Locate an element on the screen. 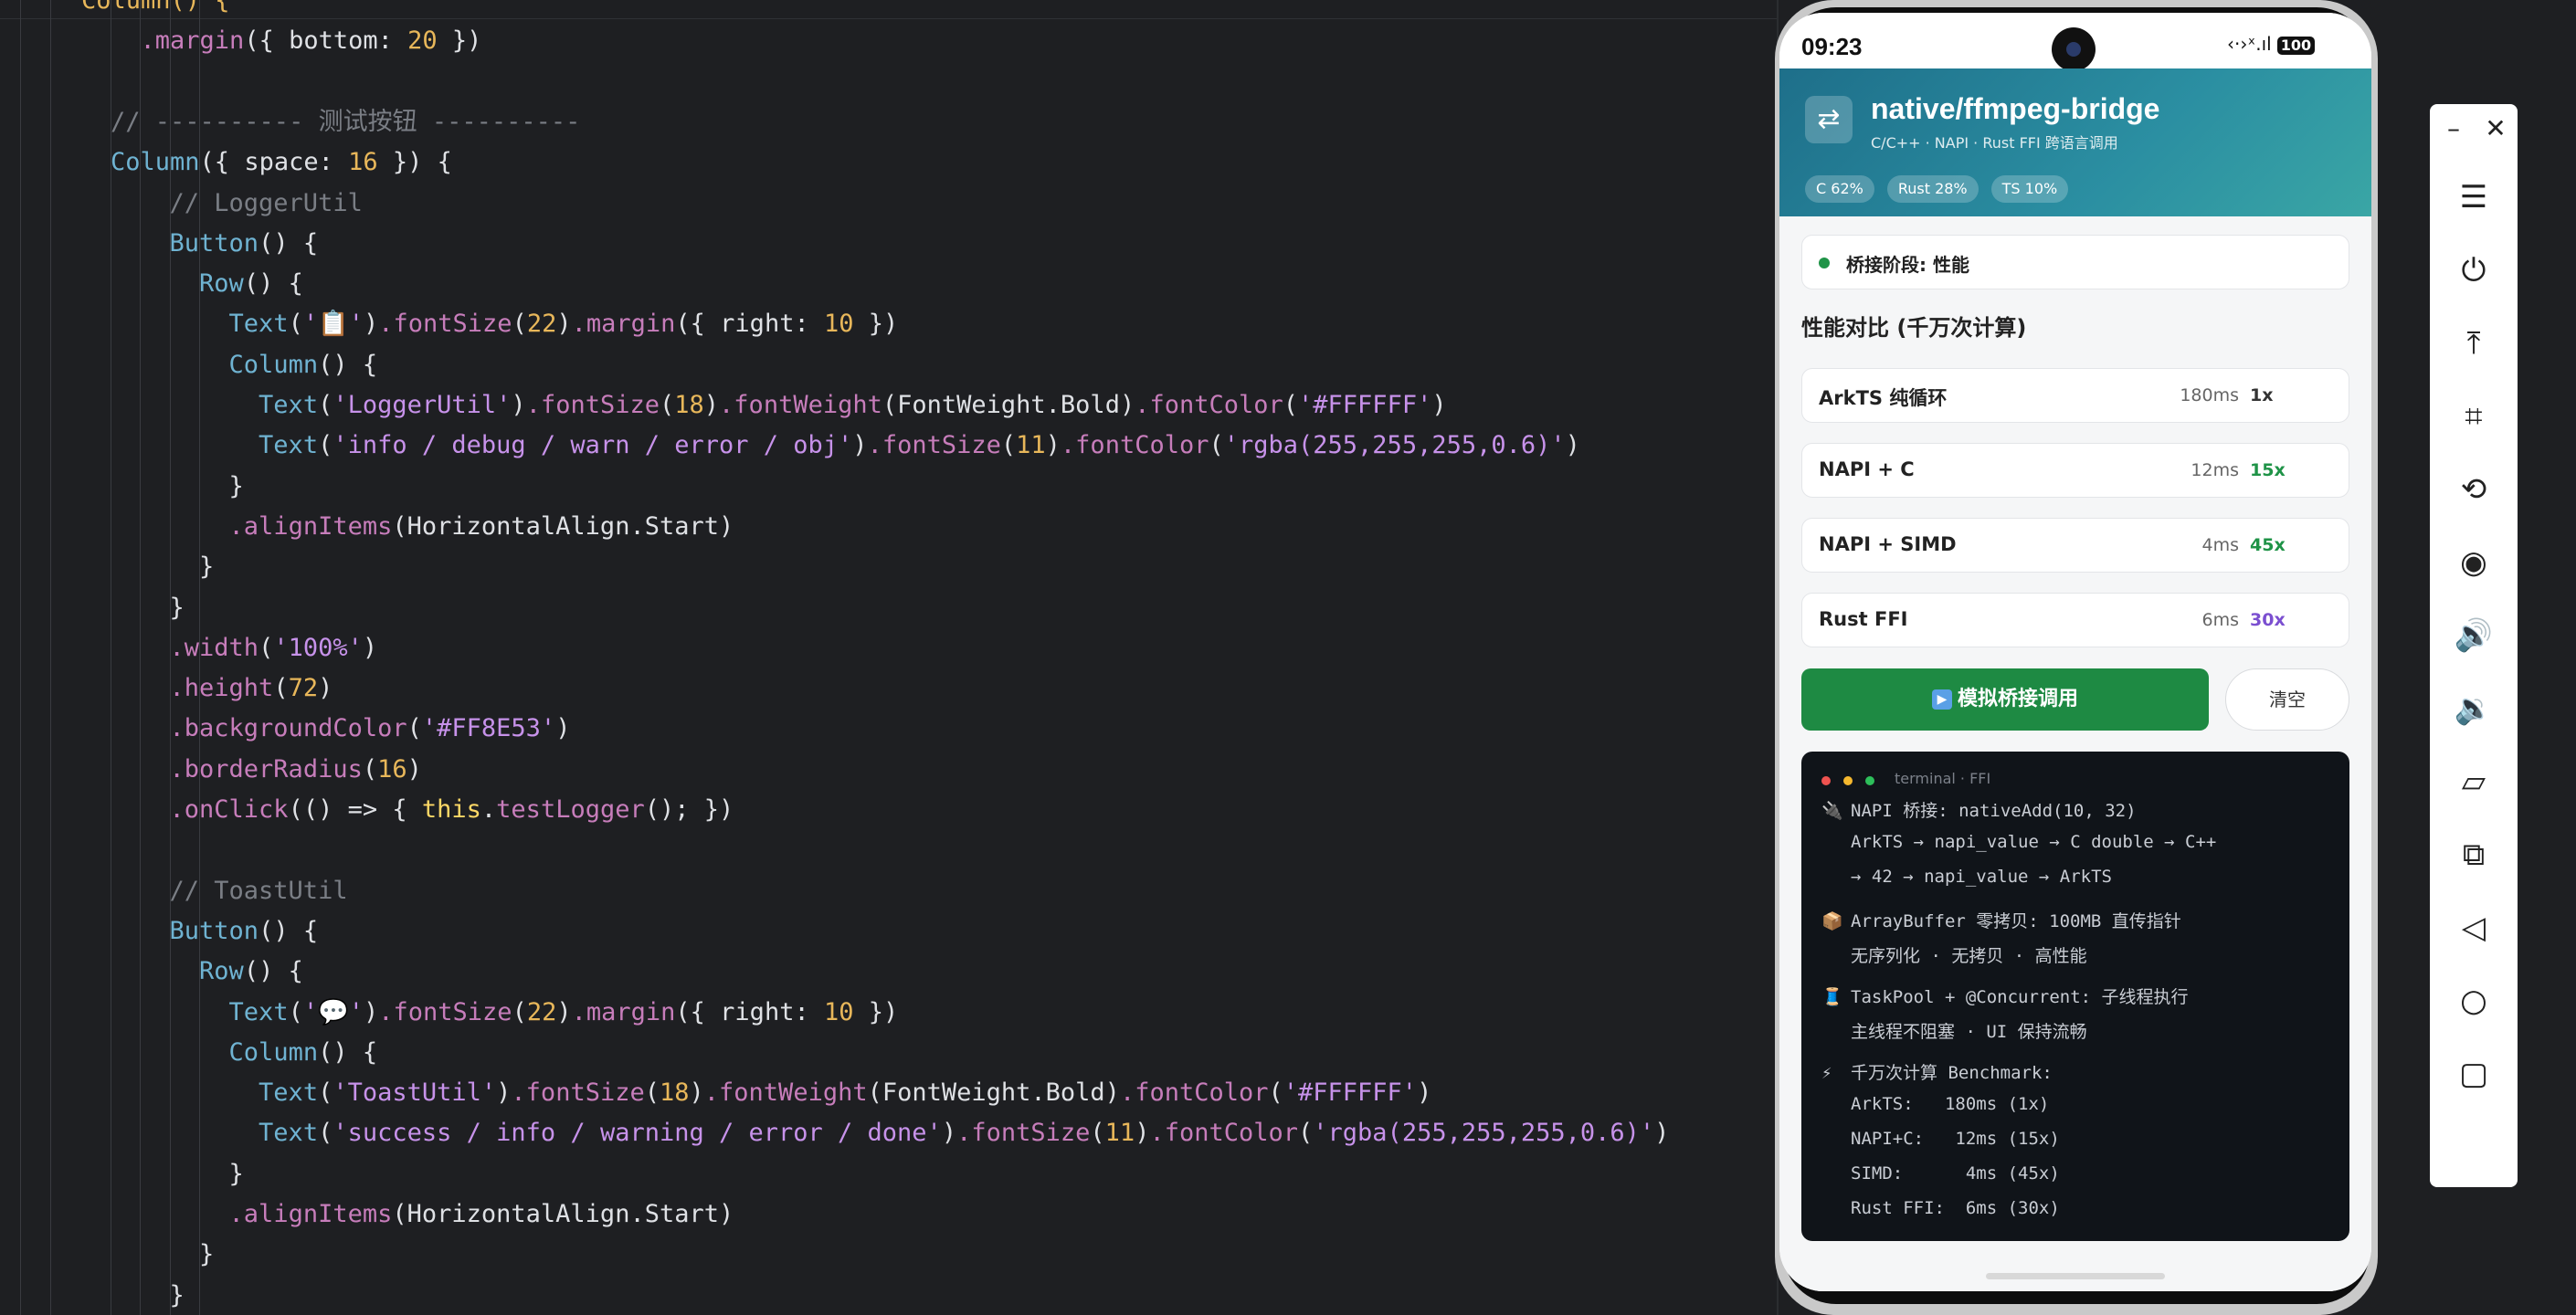 This screenshot has width=2576, height=1315. status-dot-icon is located at coordinates (1824, 263).